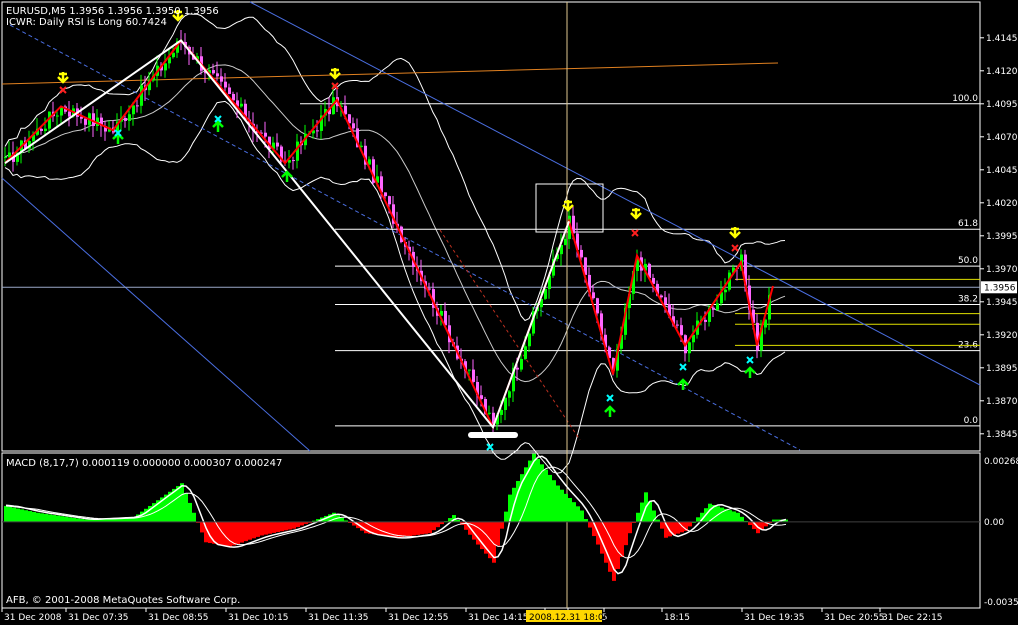  I want to click on time-tick-label: 18:15, so click(677, 618).